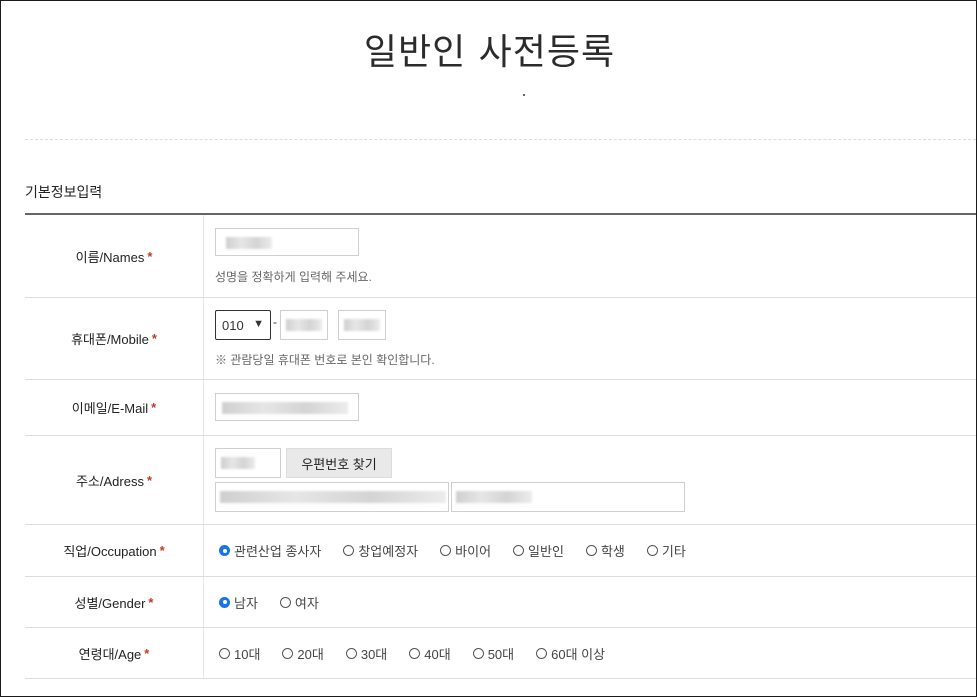  Describe the element at coordinates (673, 551) in the screenshot. I see `option-label: 기타` at that location.